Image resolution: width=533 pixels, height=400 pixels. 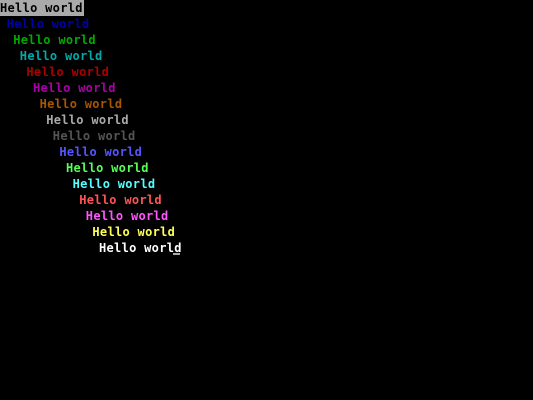 I want to click on text-cursor, so click(x=176, y=254).